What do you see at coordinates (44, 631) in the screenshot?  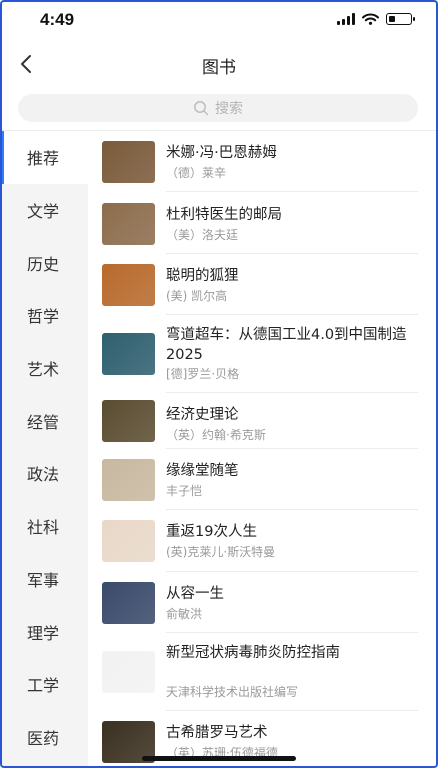 I see `category-item: 理学` at bounding box center [44, 631].